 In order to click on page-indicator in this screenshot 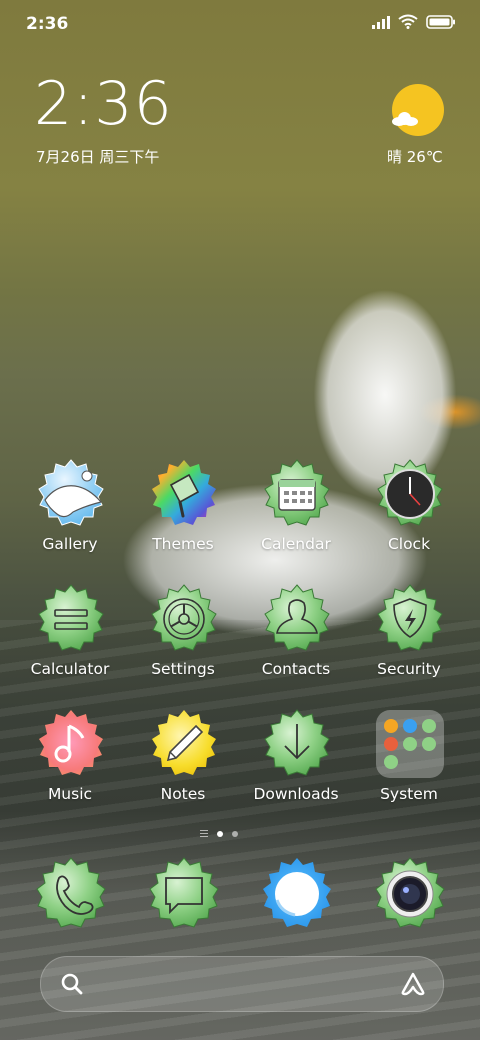, I will do `click(219, 833)`.